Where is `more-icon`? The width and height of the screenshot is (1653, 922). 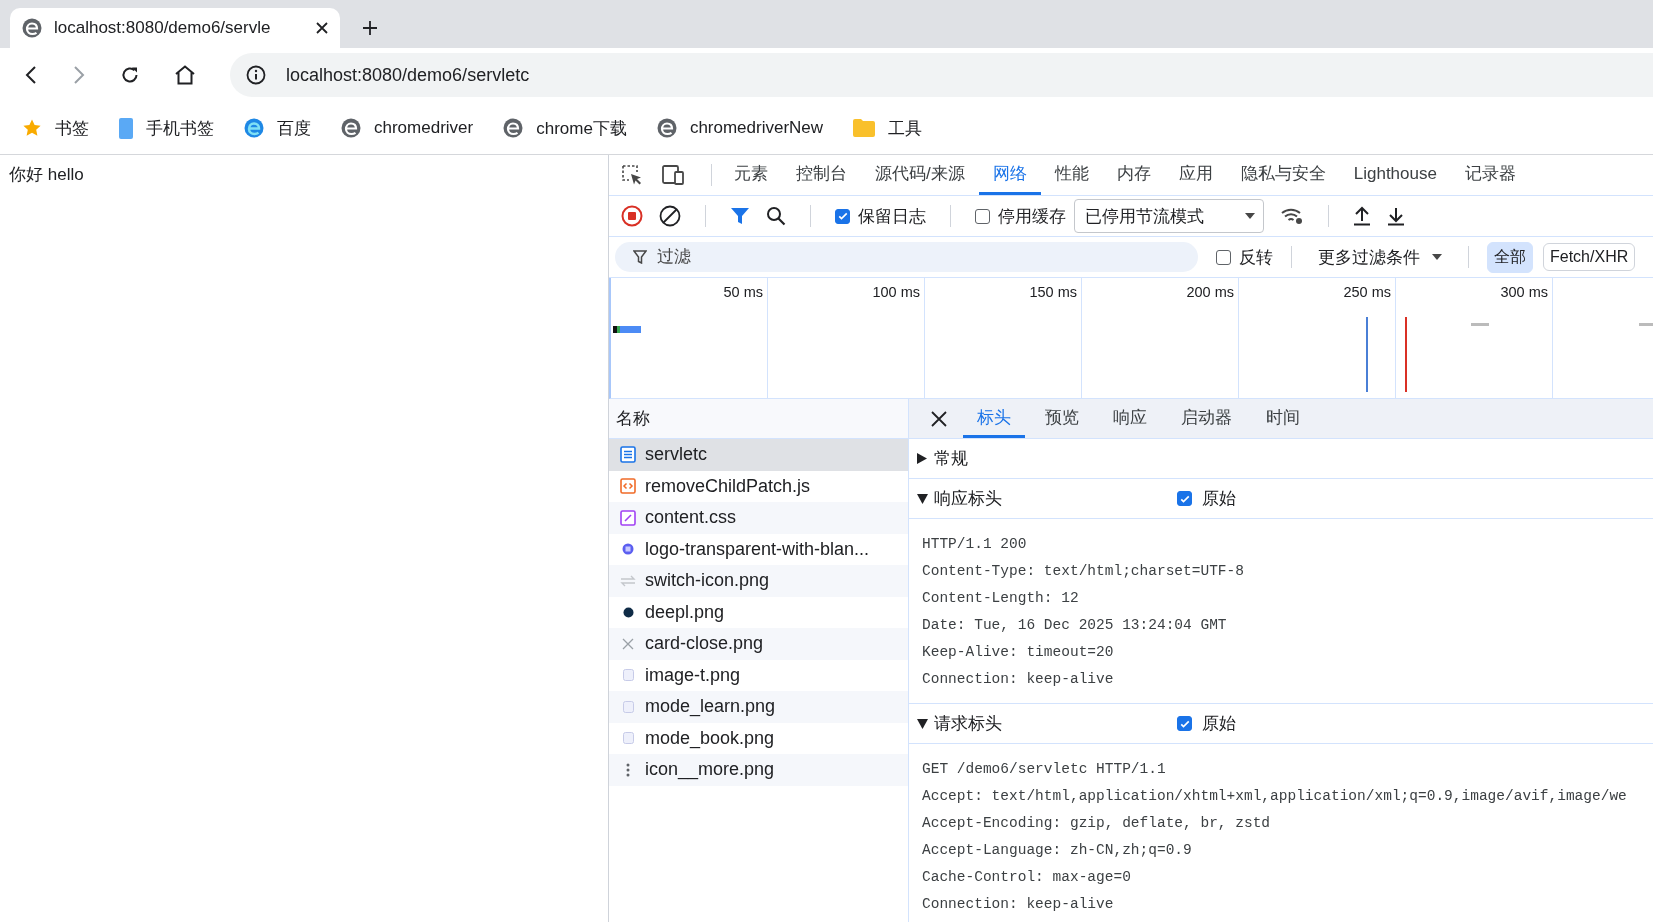 more-icon is located at coordinates (628, 769).